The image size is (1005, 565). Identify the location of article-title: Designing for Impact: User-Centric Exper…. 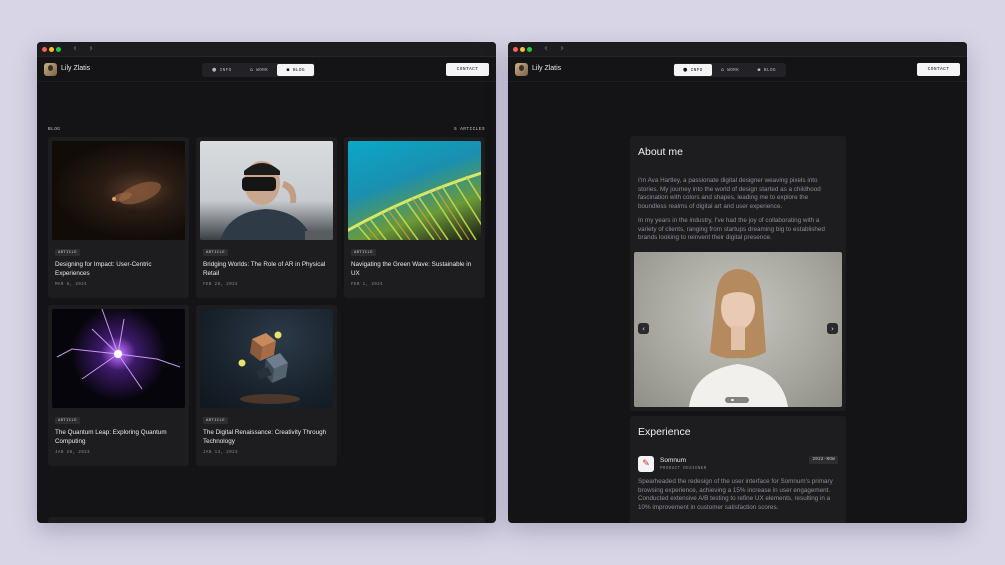
(119, 269).